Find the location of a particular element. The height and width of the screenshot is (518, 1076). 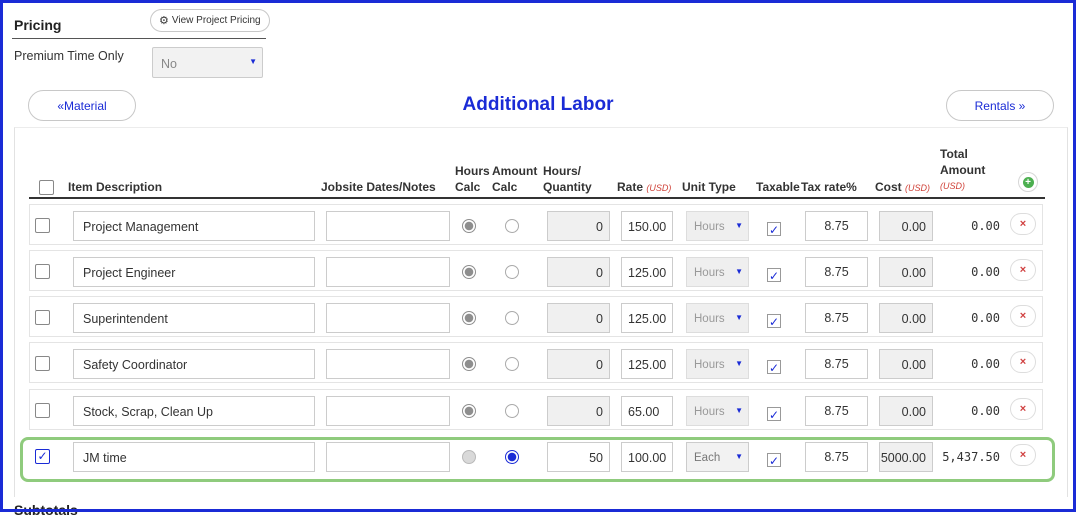

header-amount-calc-line1: Amount is located at coordinates (515, 171).